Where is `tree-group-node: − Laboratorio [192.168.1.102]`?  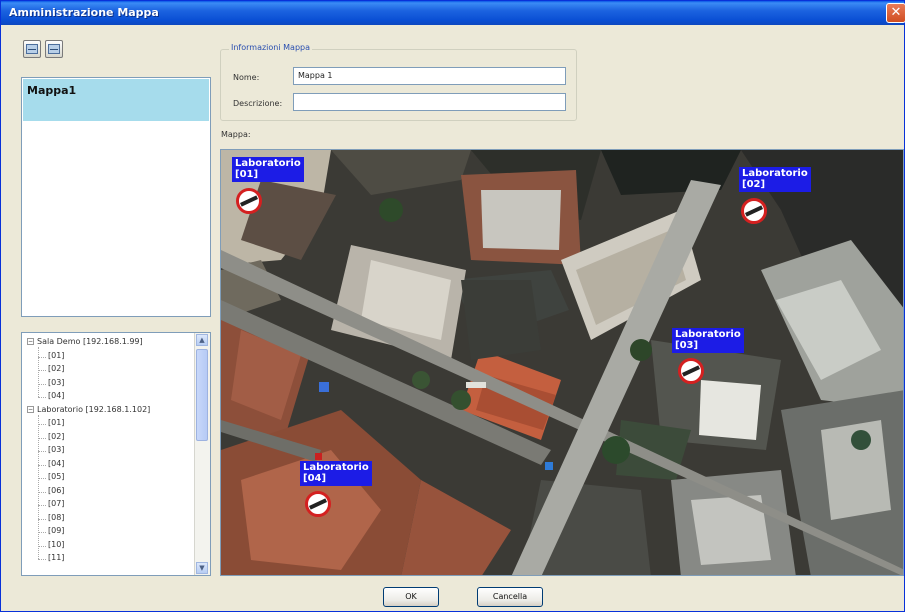 tree-group-node: − Laboratorio [192.168.1.102] is located at coordinates (88, 412).